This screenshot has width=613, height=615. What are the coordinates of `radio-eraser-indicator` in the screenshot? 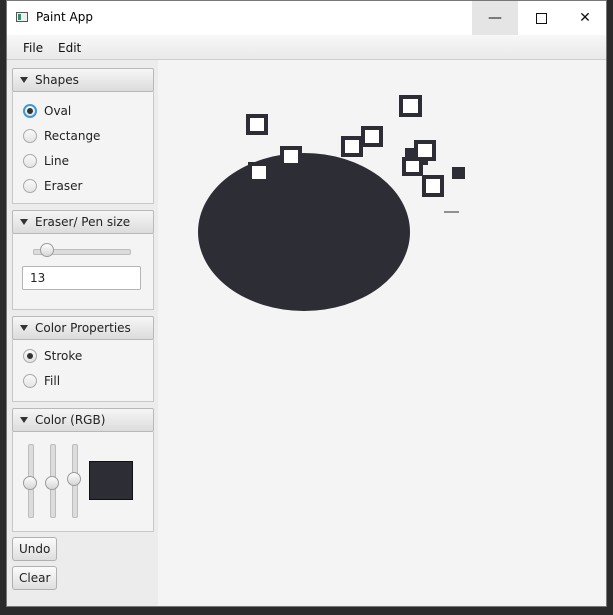 It's located at (30, 186).